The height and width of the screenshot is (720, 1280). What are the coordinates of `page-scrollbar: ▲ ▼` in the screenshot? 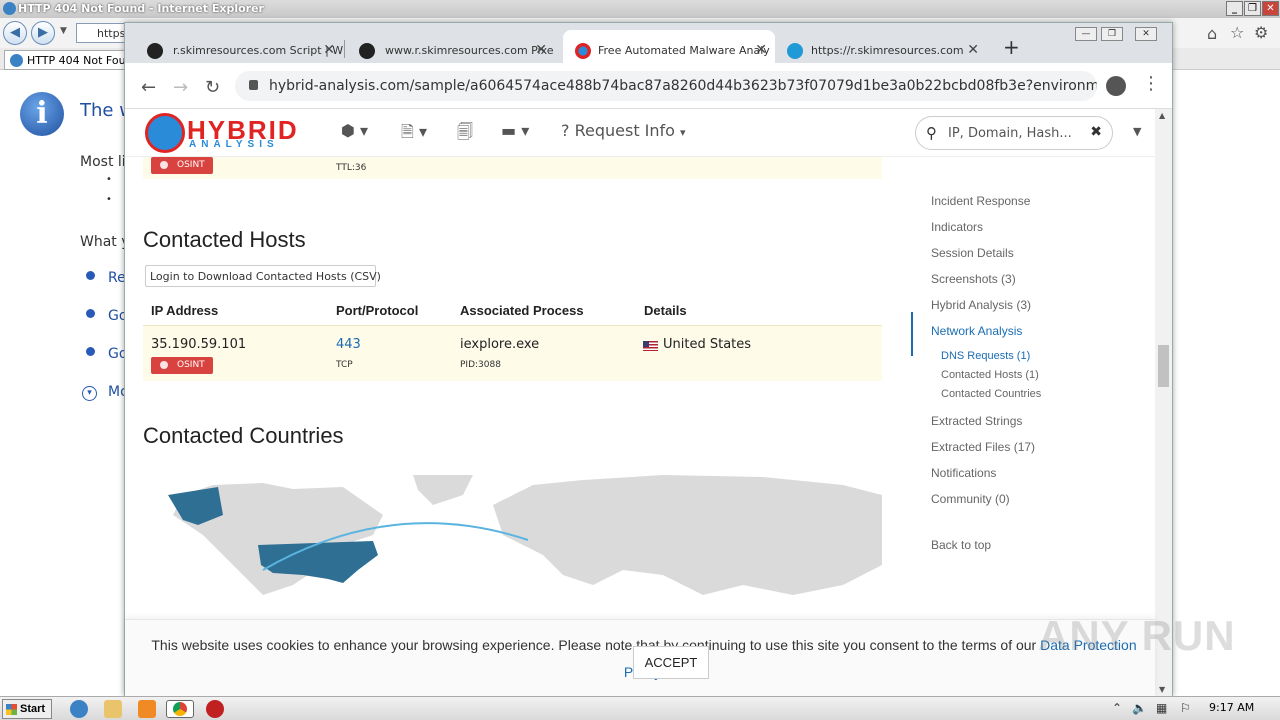 It's located at (1163, 403).